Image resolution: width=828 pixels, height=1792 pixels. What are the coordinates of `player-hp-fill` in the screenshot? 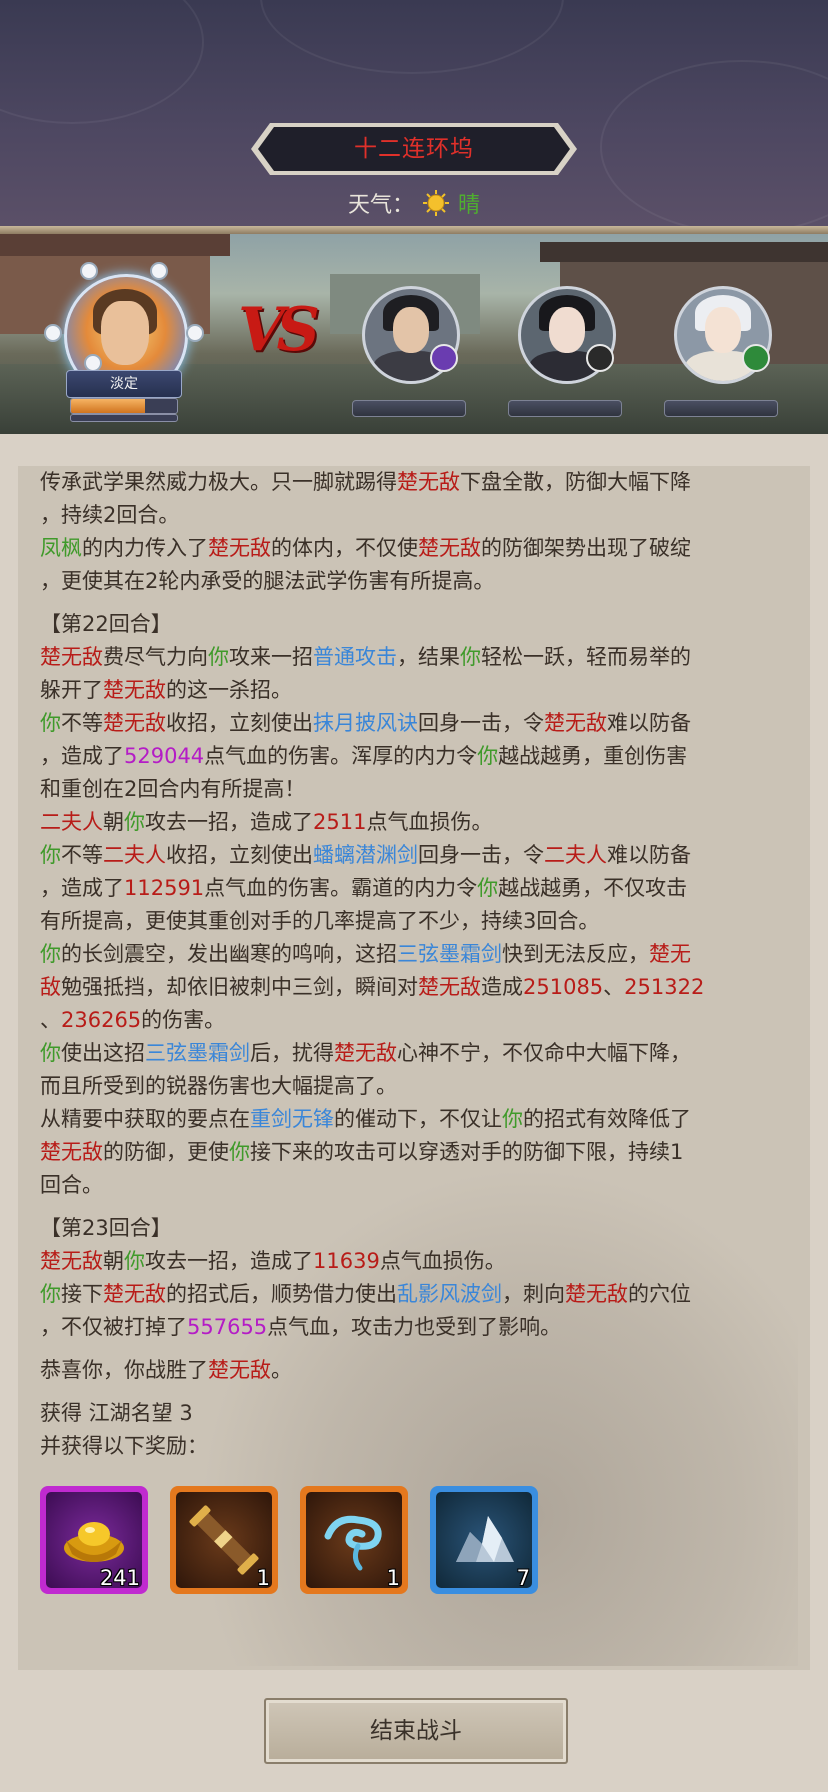 It's located at (108, 406).